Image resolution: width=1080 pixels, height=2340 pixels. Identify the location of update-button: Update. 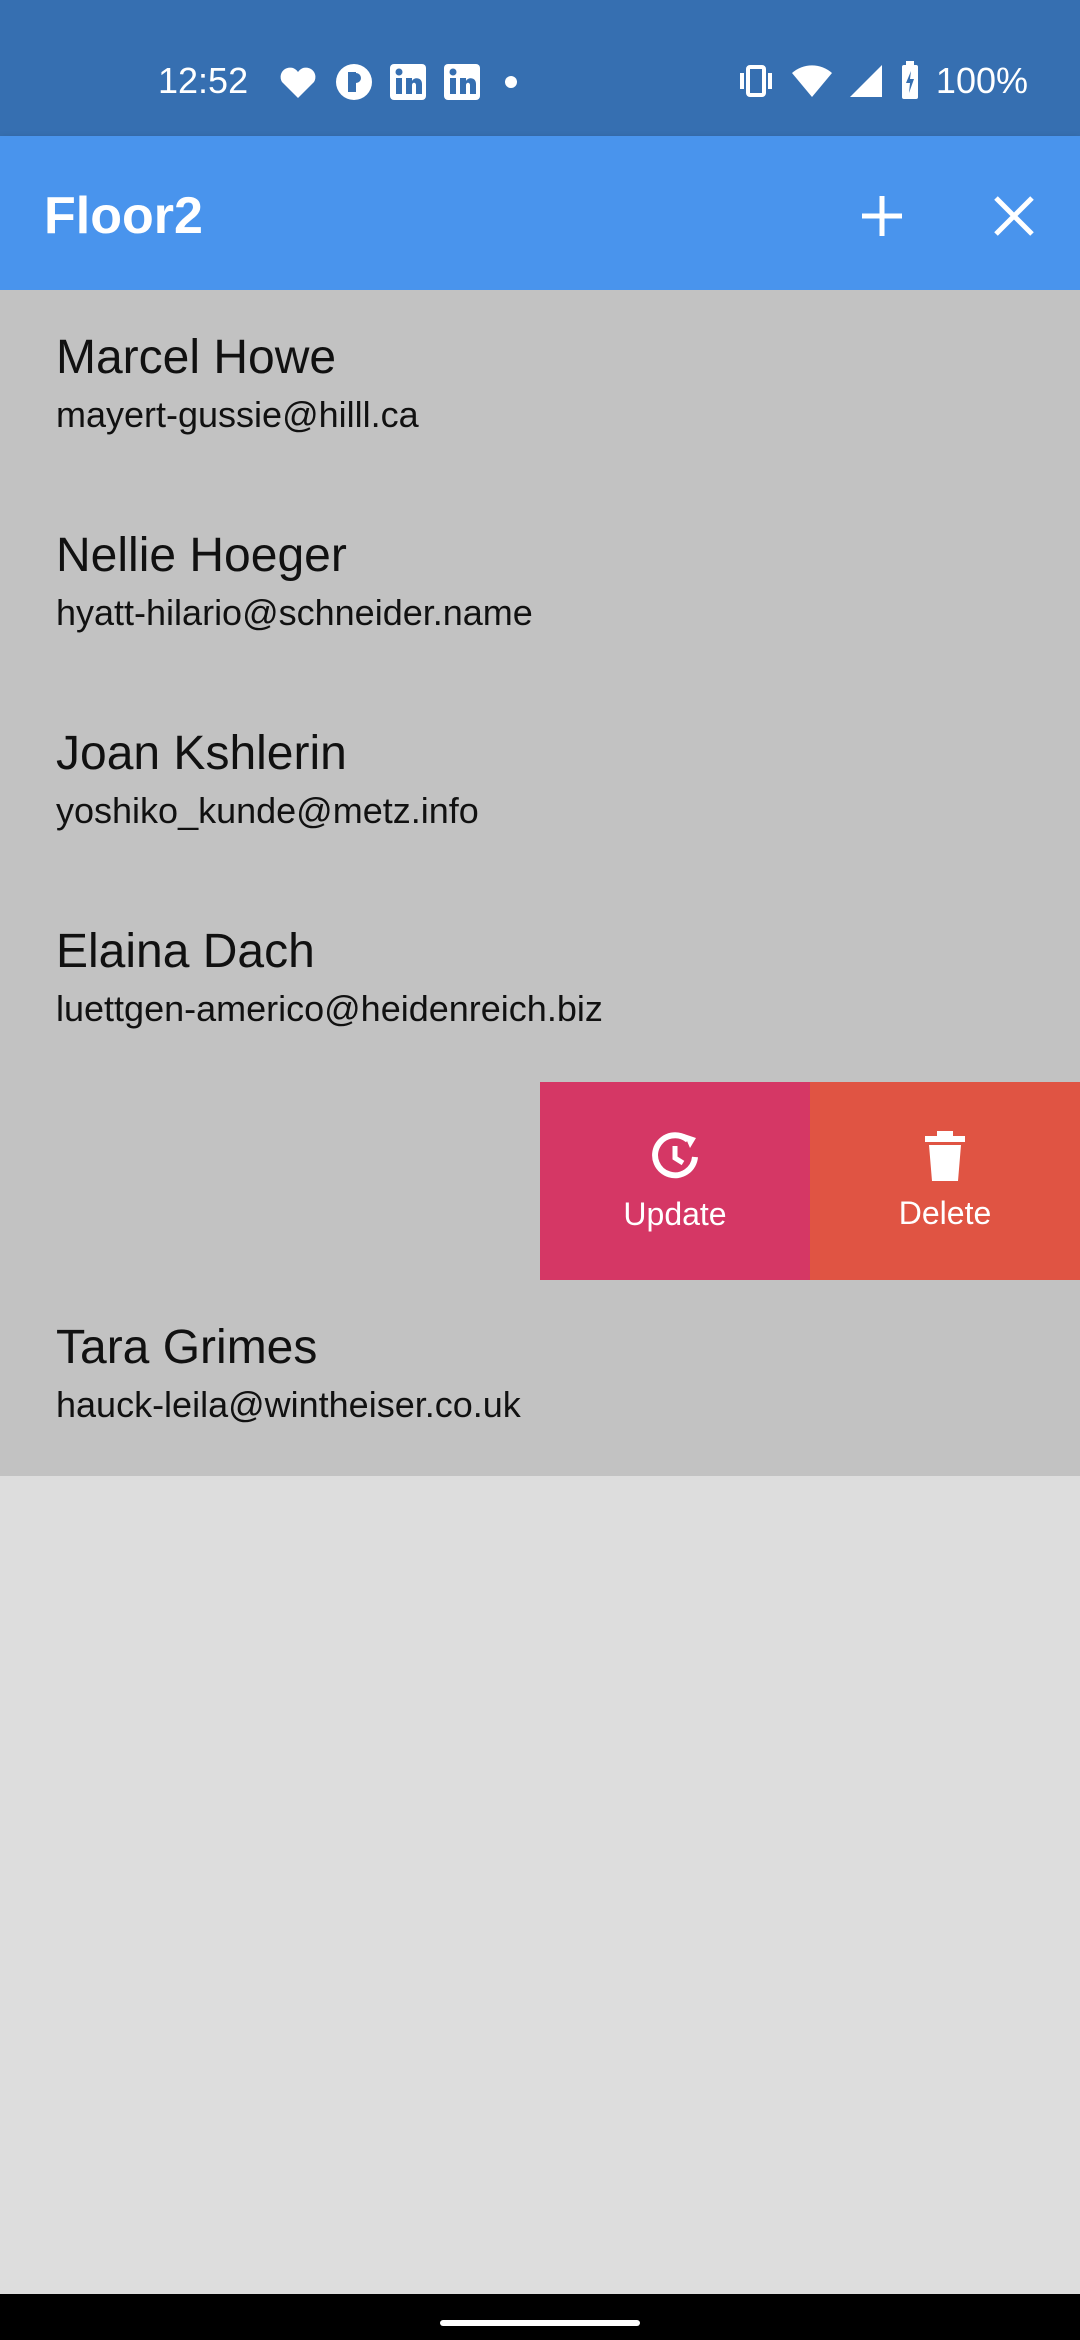
(675, 1181).